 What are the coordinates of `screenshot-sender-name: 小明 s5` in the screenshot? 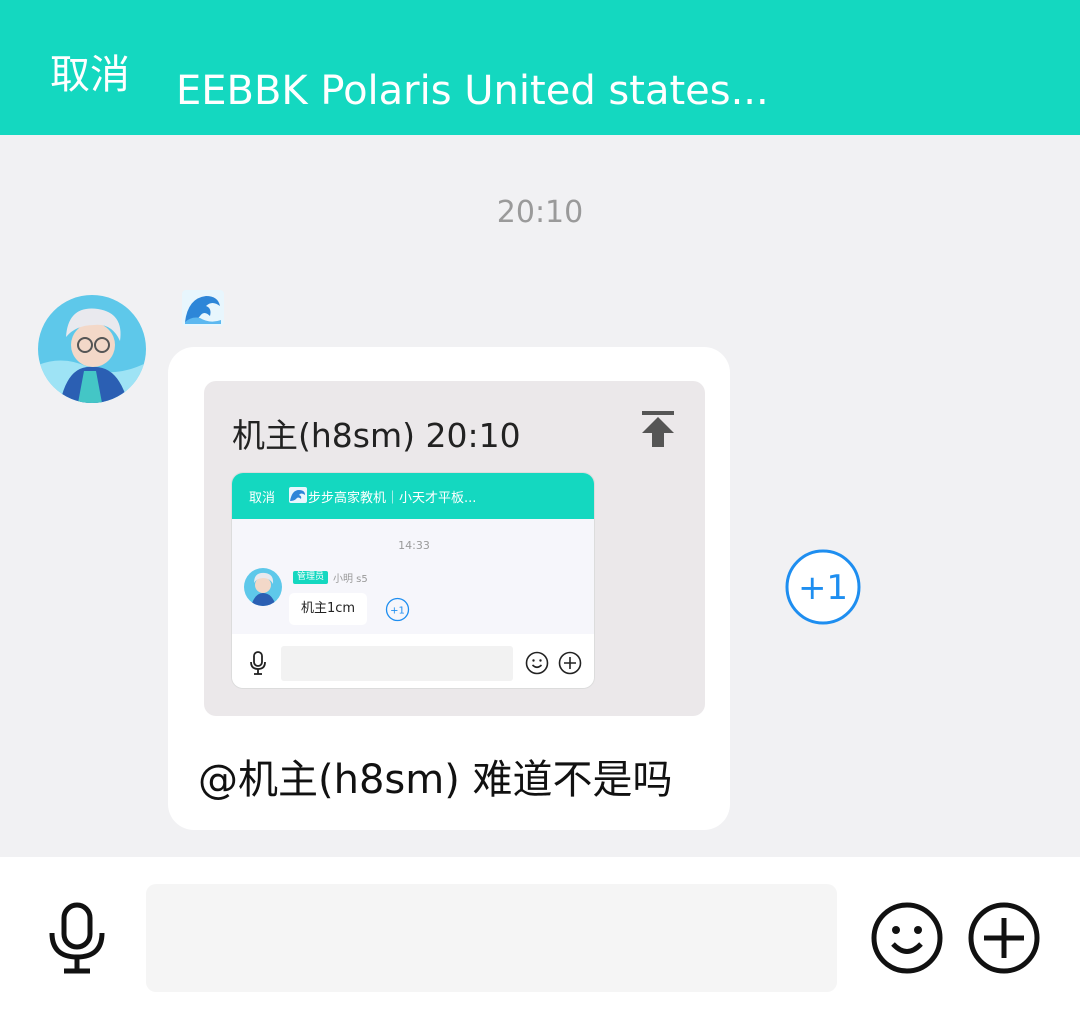 It's located at (350, 579).